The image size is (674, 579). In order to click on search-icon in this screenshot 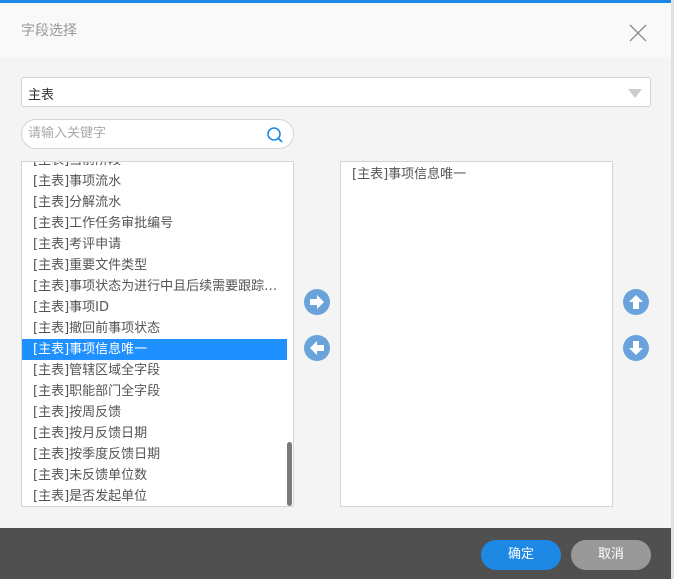, I will do `click(275, 135)`.